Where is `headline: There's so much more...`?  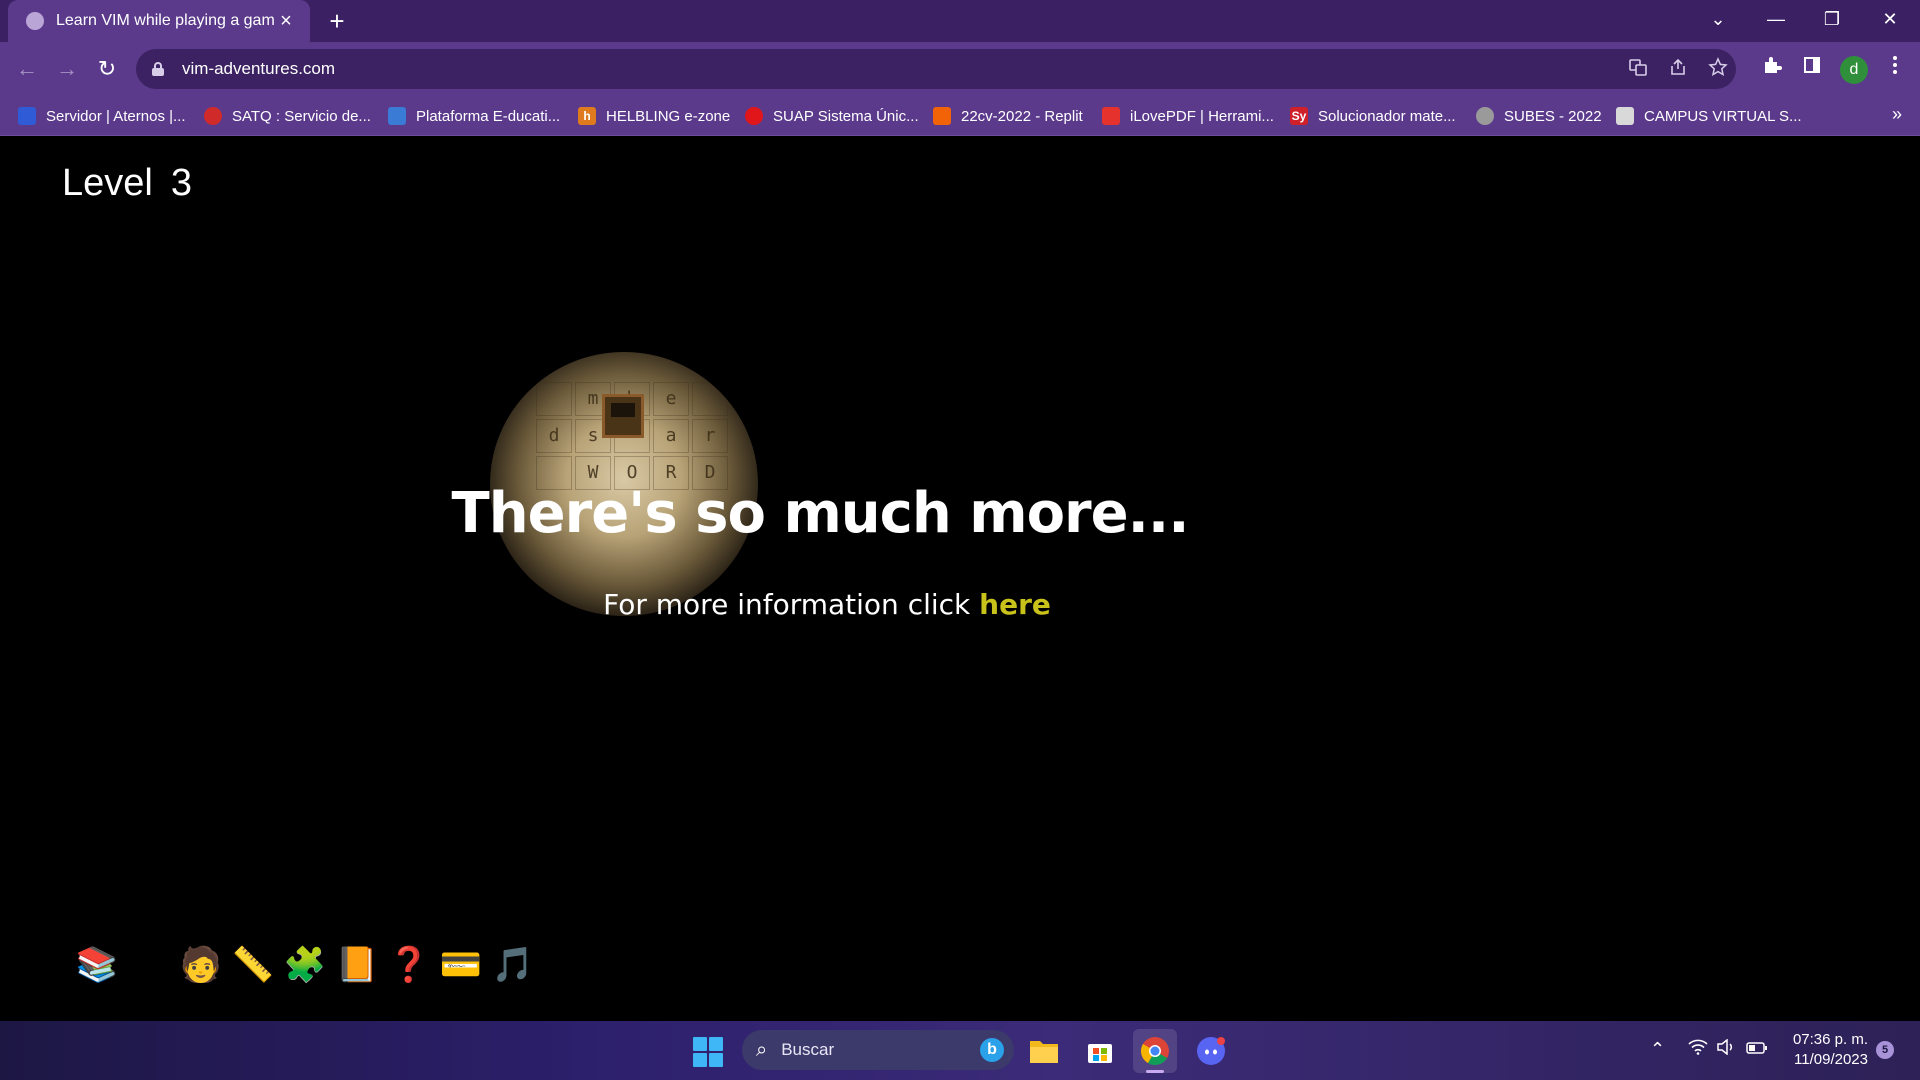 headline: There's so much more... is located at coordinates (820, 513).